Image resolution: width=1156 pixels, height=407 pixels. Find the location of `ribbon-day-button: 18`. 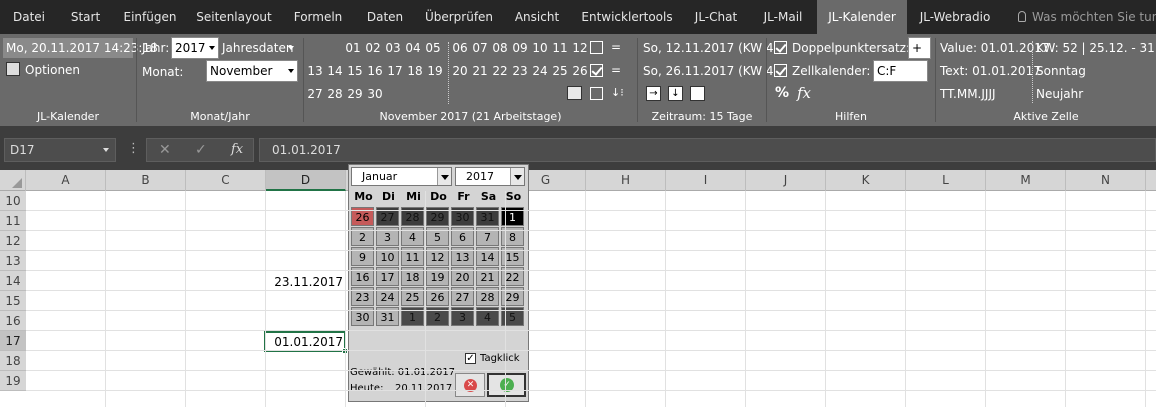

ribbon-day-button: 18 is located at coordinates (415, 71).